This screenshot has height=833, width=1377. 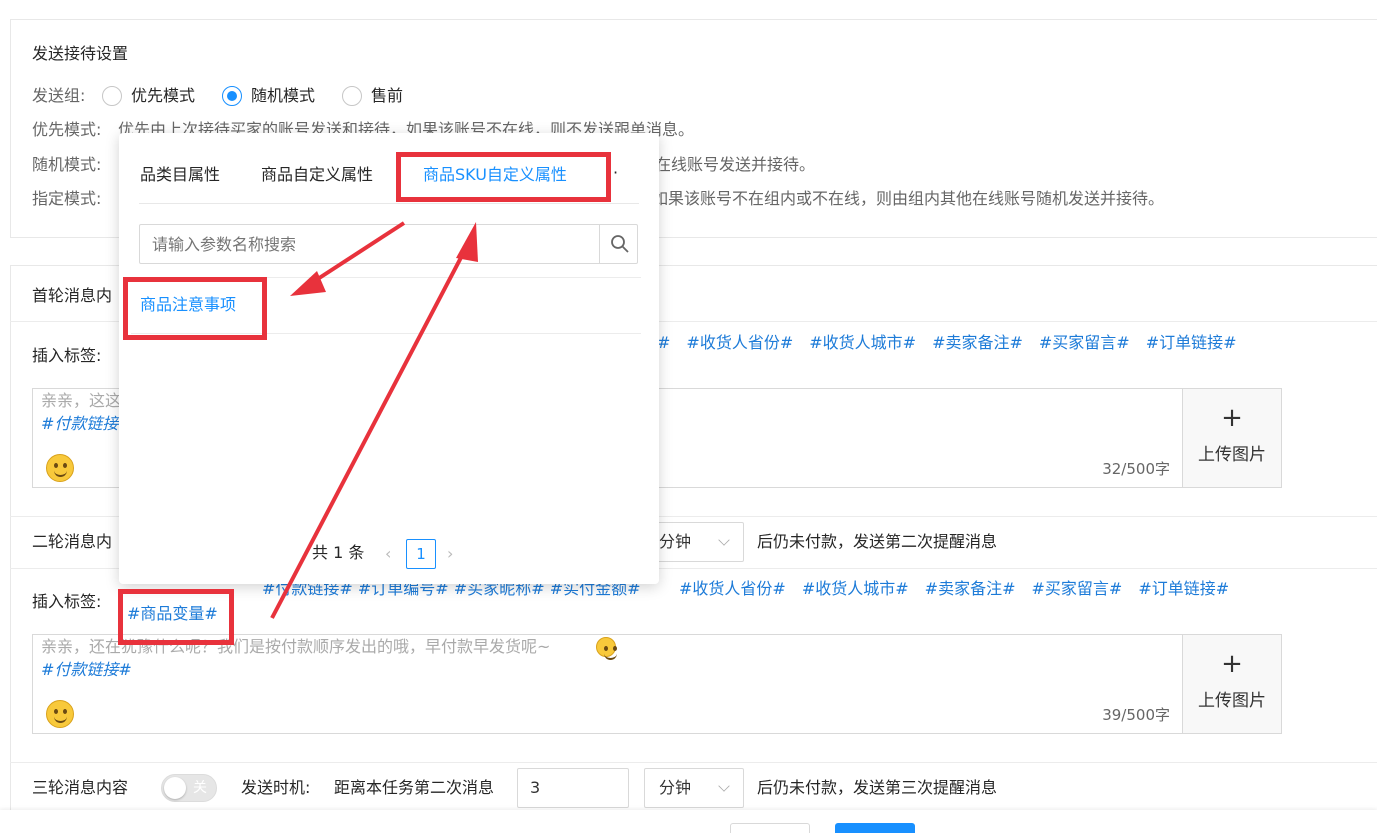 I want to click on tab-bar-divider, so click(x=389, y=203).